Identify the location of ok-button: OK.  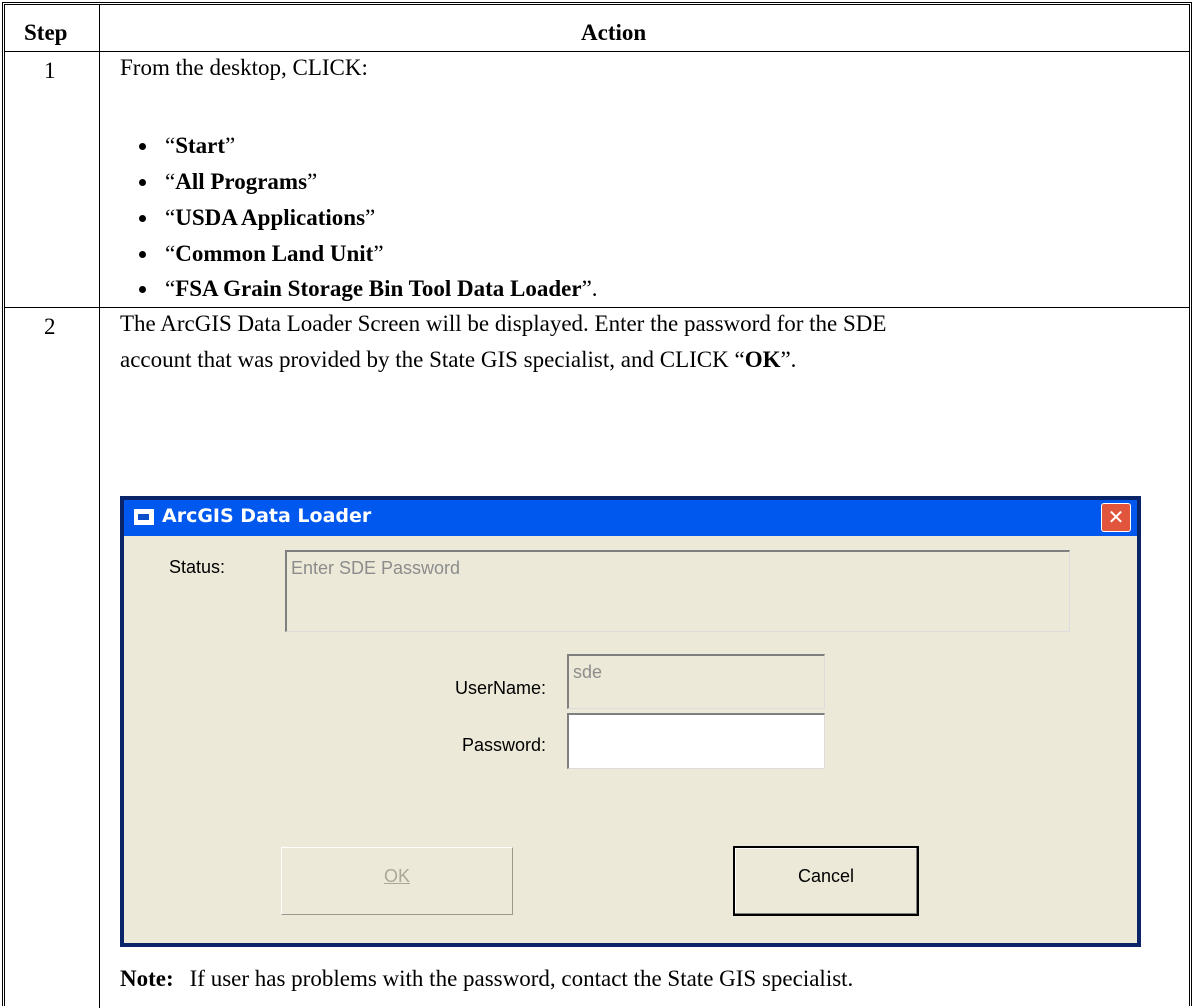
(397, 881).